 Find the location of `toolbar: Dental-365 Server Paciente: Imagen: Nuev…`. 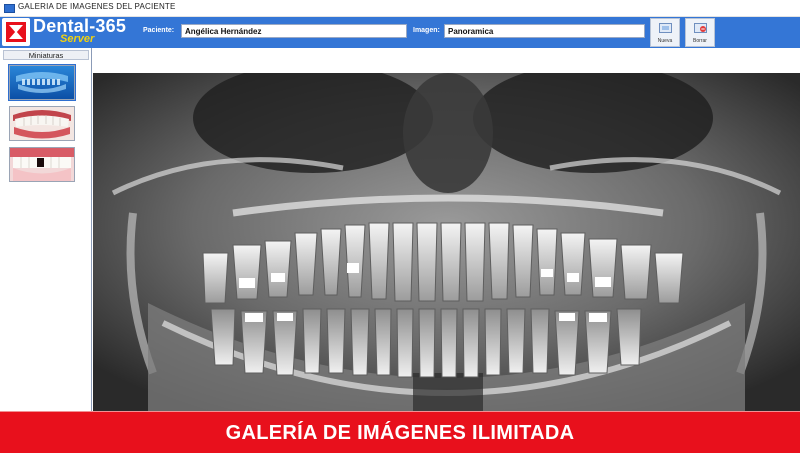

toolbar: Dental-365 Server Paciente: Imagen: Nuev… is located at coordinates (400, 32).